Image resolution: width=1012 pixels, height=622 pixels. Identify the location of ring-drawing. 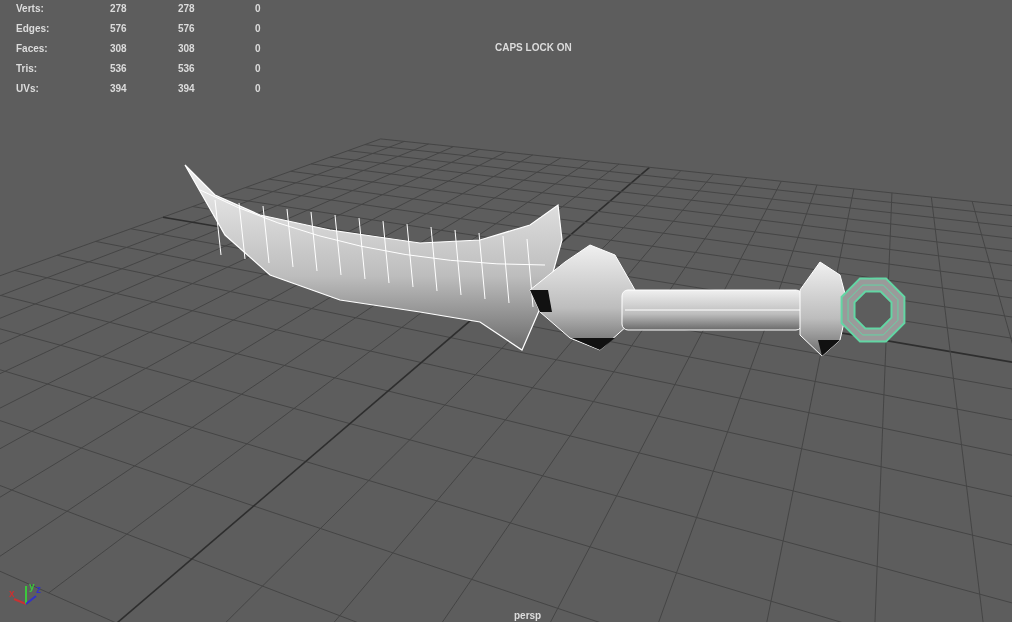
(873, 310).